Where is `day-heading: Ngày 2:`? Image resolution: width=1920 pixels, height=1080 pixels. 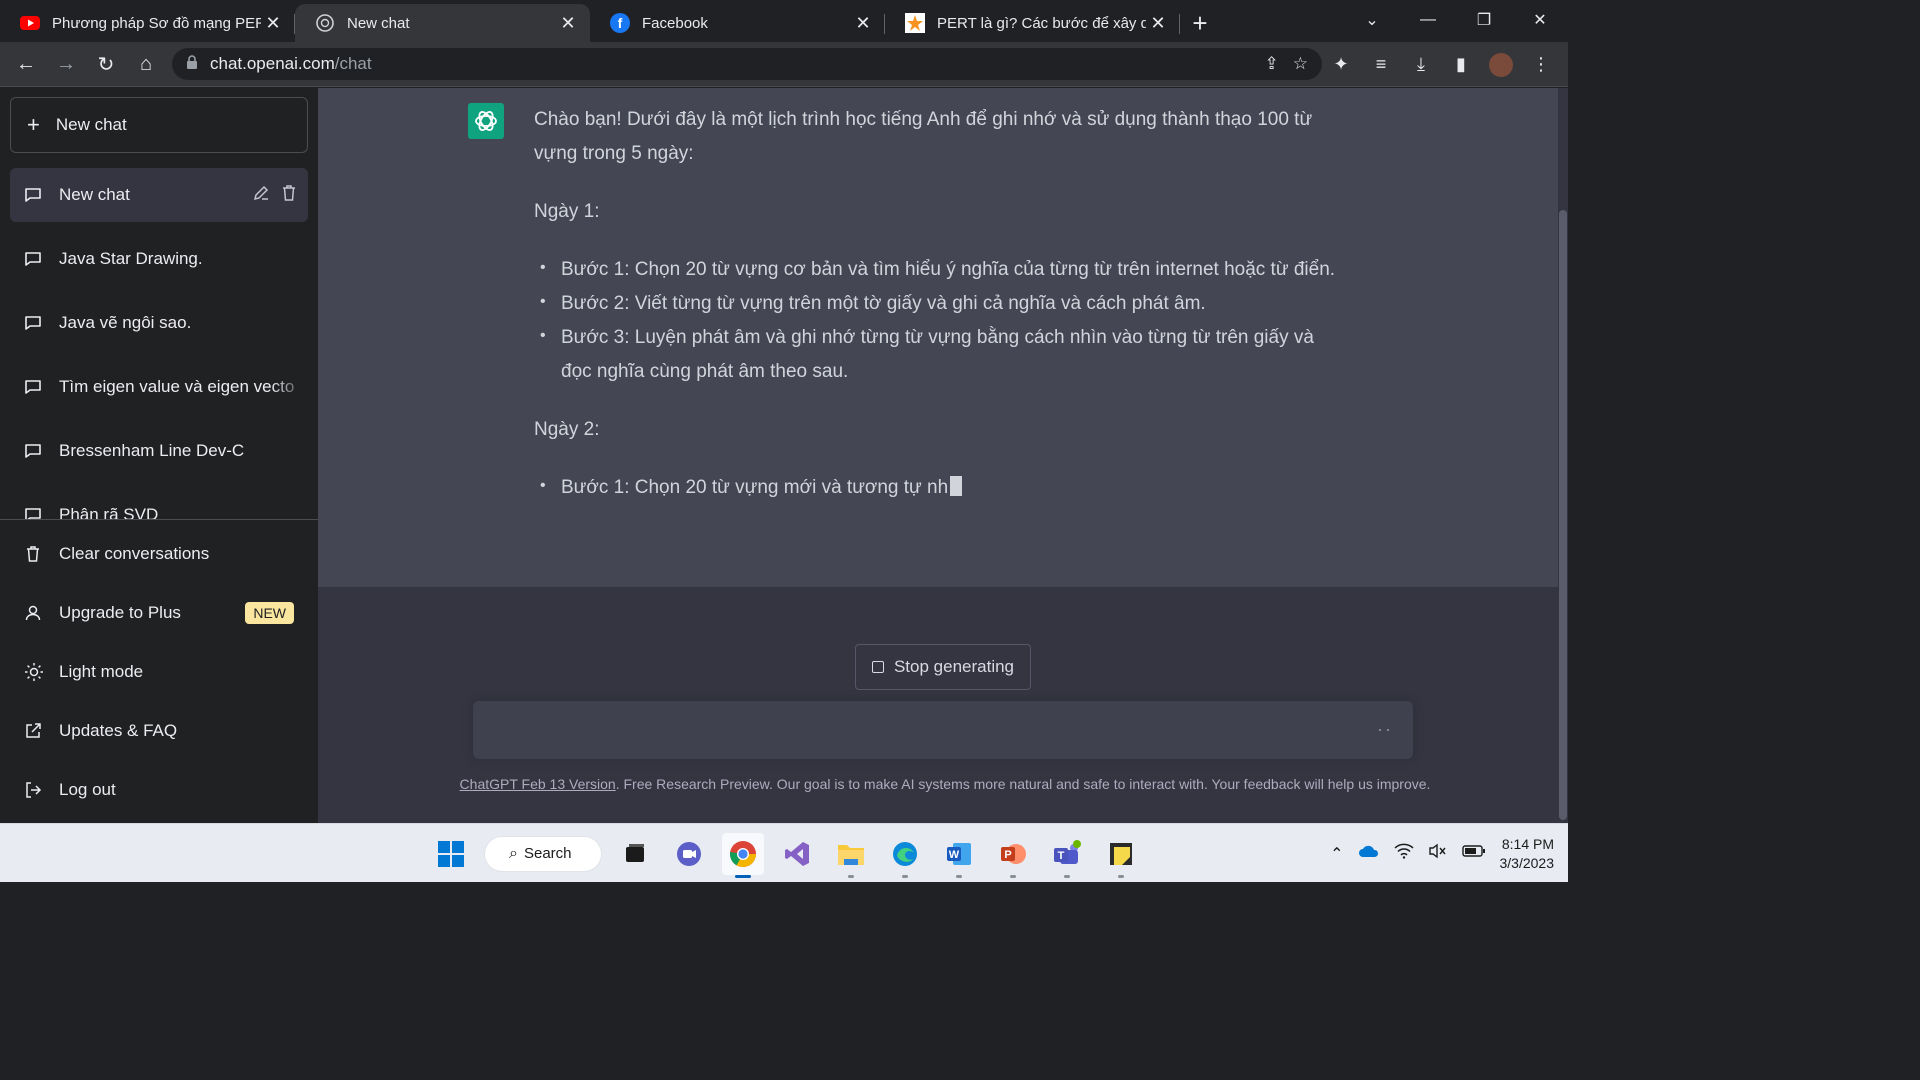 day-heading: Ngày 2: is located at coordinates (567, 429).